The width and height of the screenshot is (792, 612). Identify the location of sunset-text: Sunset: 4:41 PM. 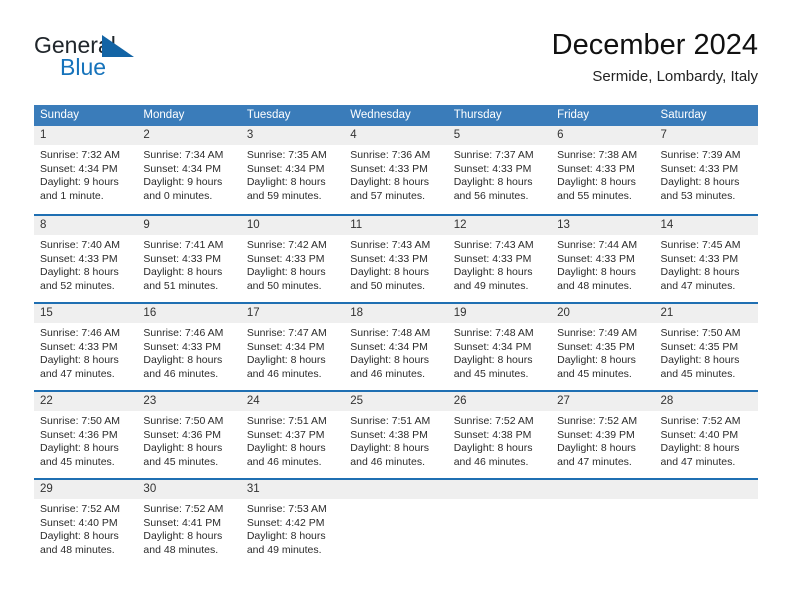
(182, 522).